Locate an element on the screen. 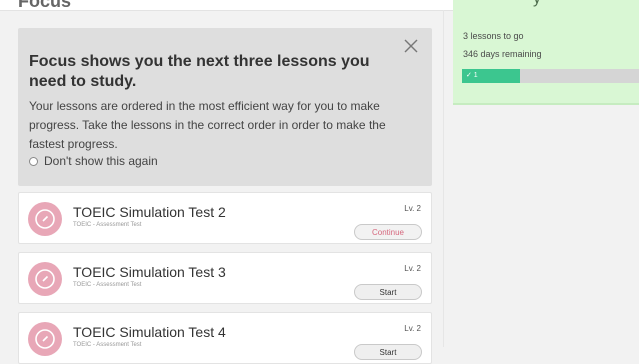 The height and width of the screenshot is (364, 639). dont-show-again-label: Don't show this again is located at coordinates (101, 161).